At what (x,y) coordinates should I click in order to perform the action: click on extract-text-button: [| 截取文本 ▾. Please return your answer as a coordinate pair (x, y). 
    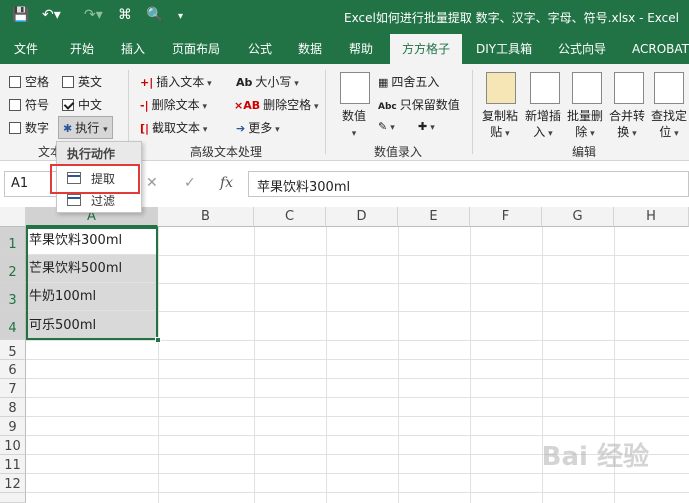
    Looking at the image, I should click on (173, 127).